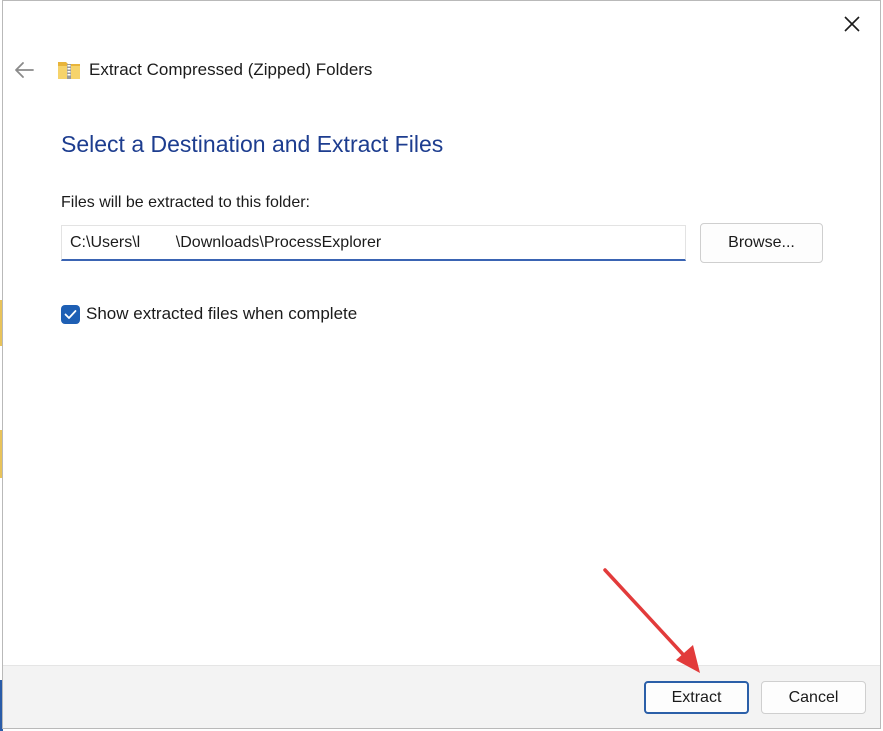 This screenshot has height=731, width=883. Describe the element at coordinates (222, 313) in the screenshot. I see `show-files-label: Show extracted files when complete` at that location.